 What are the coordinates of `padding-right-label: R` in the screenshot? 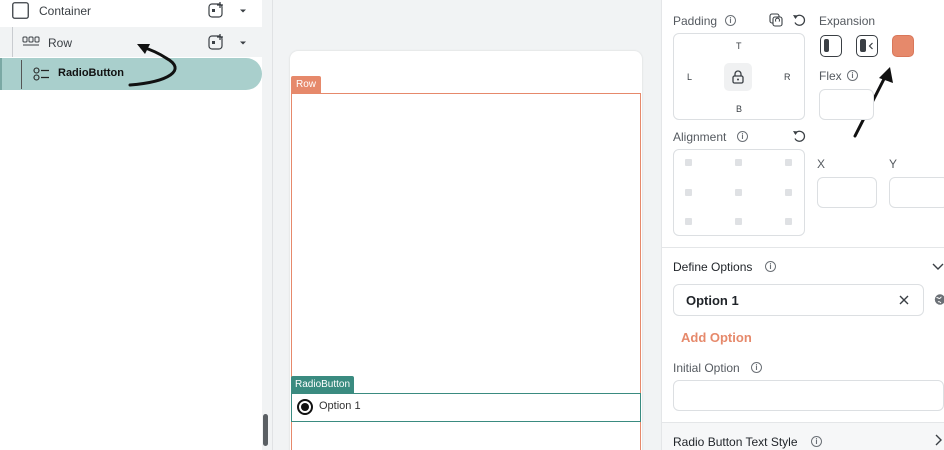 It's located at (787, 77).